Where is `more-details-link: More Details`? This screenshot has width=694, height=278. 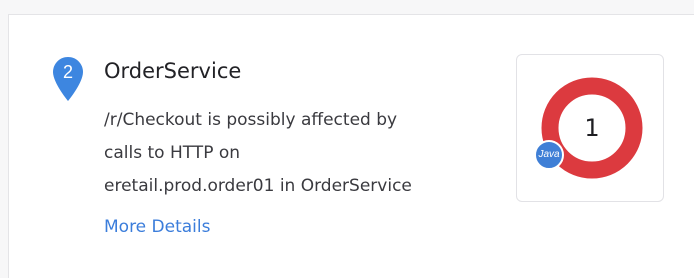
more-details-link: More Details is located at coordinates (157, 227).